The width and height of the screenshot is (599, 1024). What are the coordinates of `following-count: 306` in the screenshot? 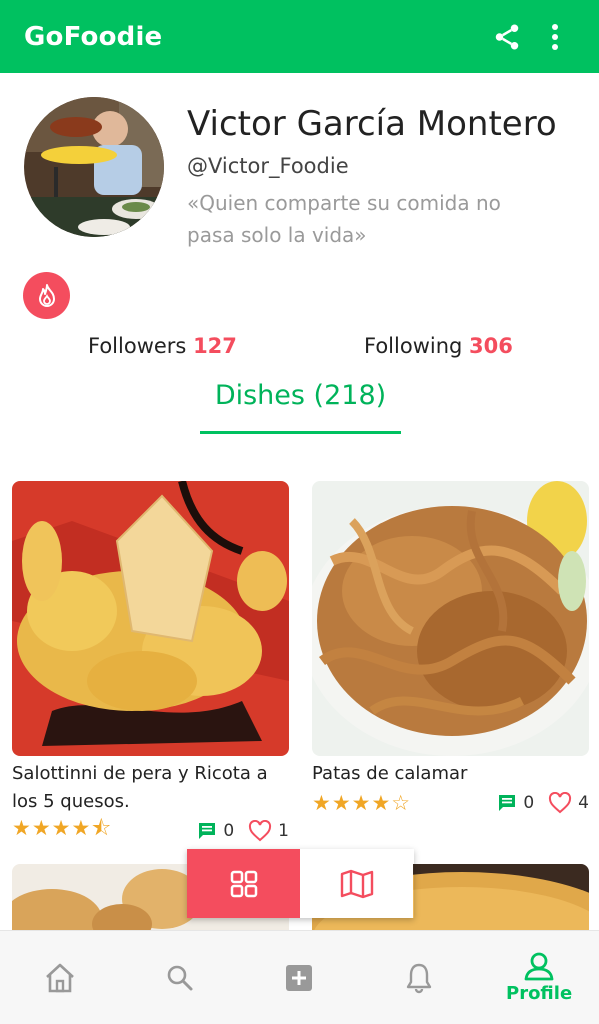 It's located at (491, 346).